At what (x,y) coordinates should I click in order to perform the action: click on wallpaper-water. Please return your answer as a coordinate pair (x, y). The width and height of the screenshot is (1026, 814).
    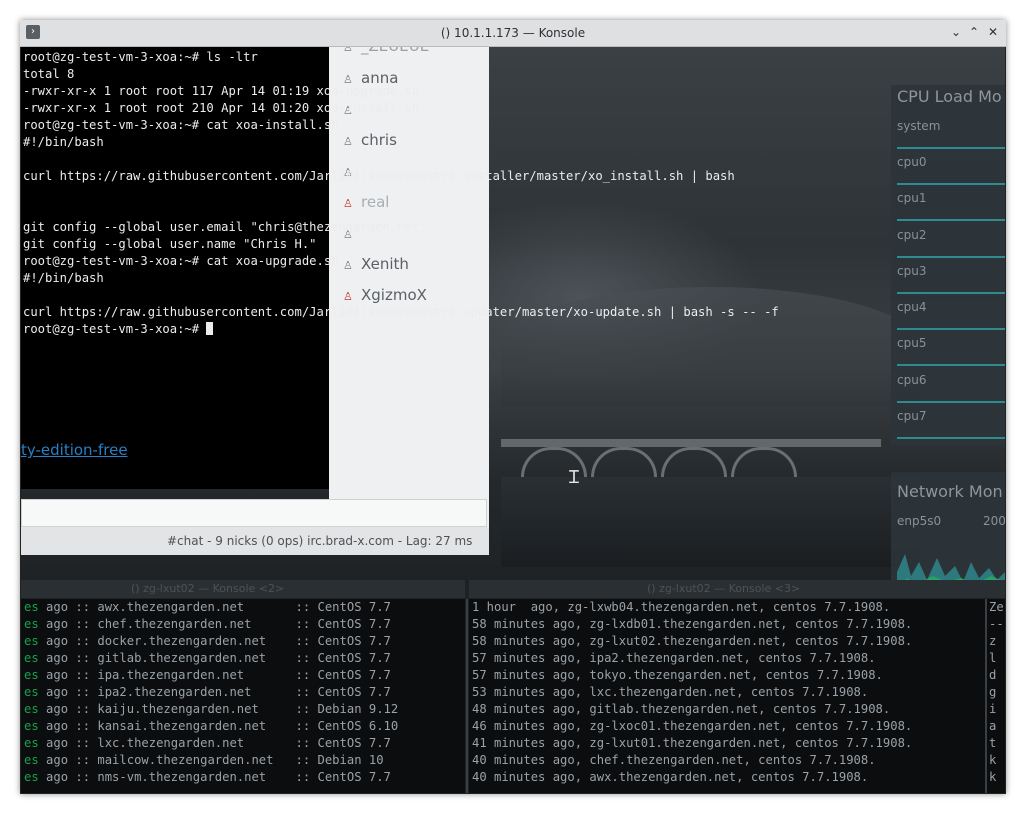
    Looking at the image, I should click on (711, 522).